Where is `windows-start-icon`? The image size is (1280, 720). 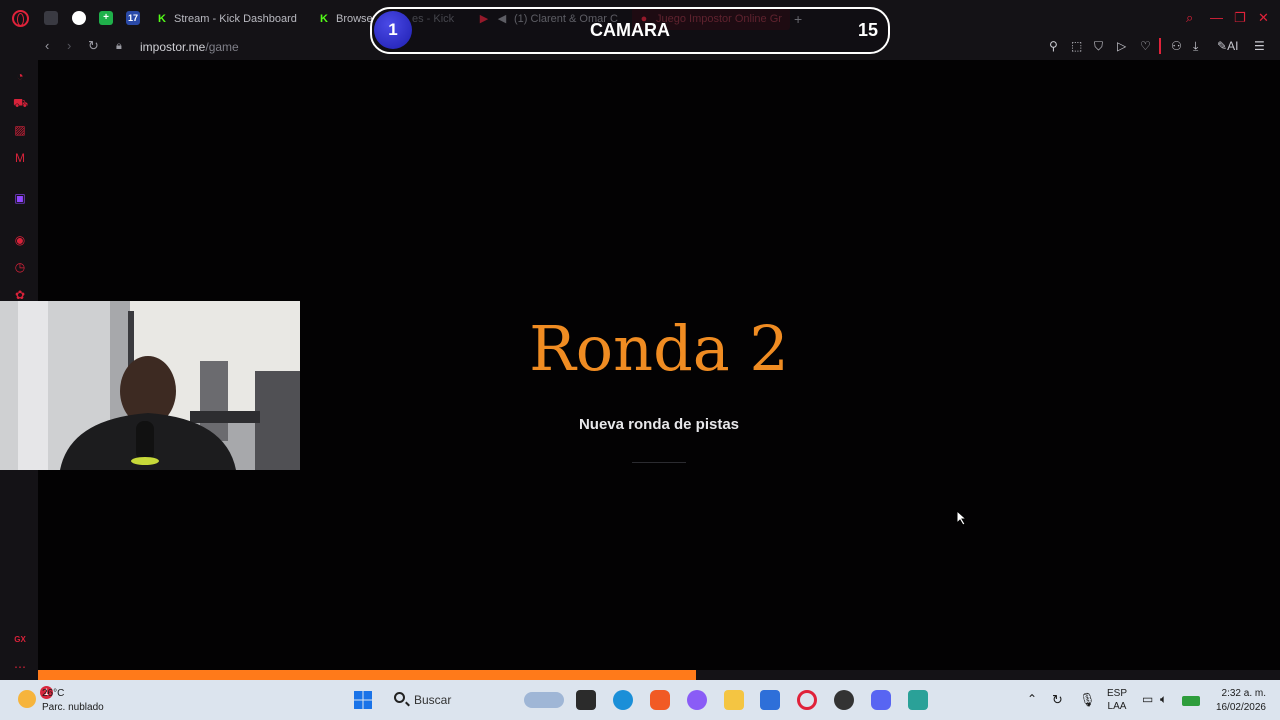
windows-start-icon is located at coordinates (363, 700).